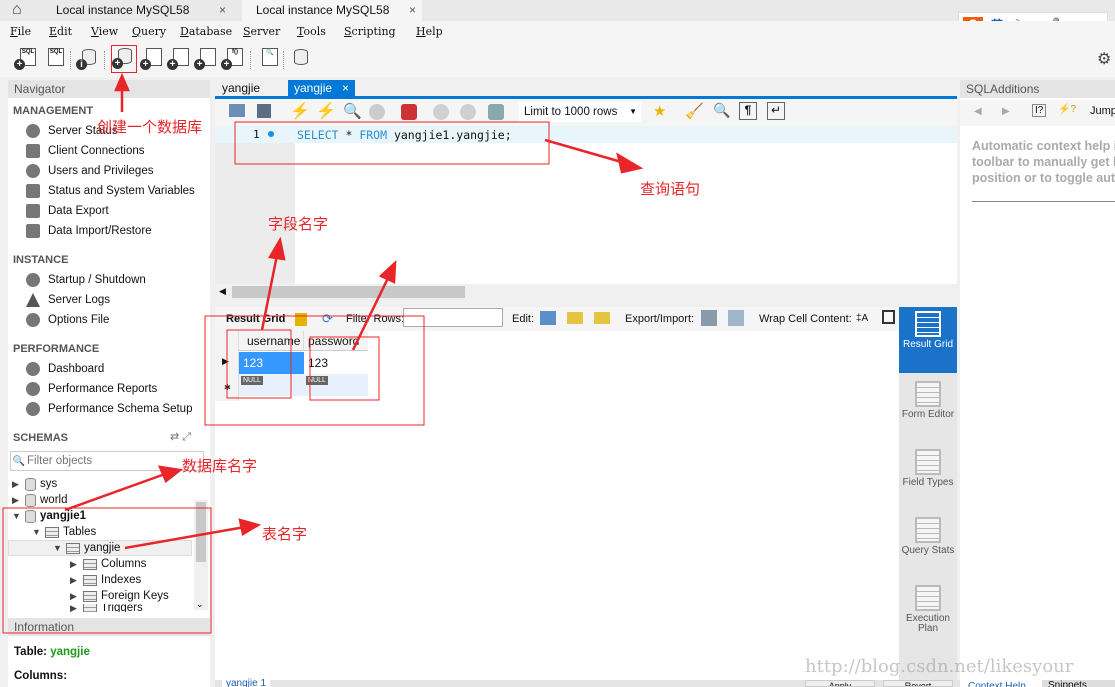  What do you see at coordinates (89, 231) in the screenshot?
I see `nav-data-import: Data Import/Restore` at bounding box center [89, 231].